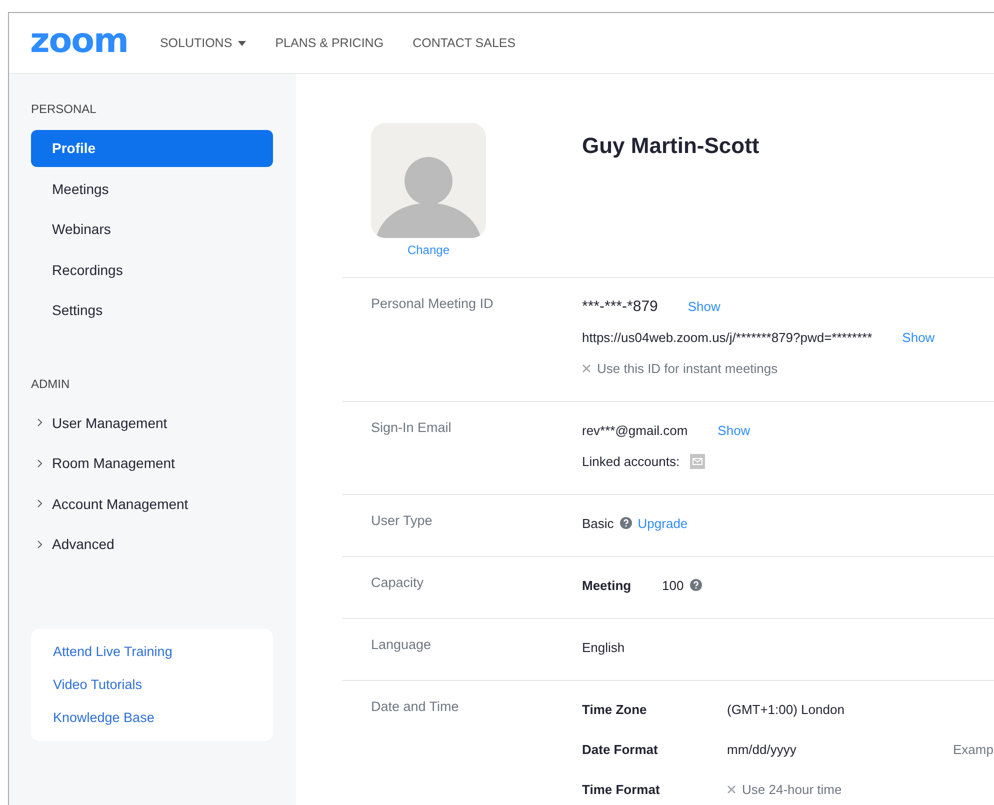  Describe the element at coordinates (402, 521) in the screenshot. I see `field-label: User Type` at that location.